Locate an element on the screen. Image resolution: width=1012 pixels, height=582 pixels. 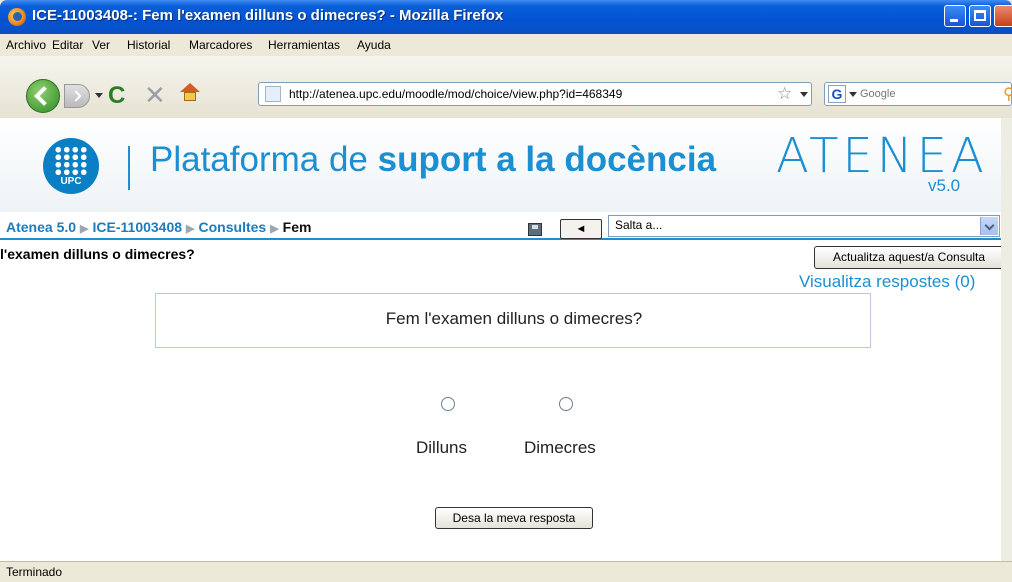
question-text: Fem l'examen dilluns o dimecres? is located at coordinates (514, 318).